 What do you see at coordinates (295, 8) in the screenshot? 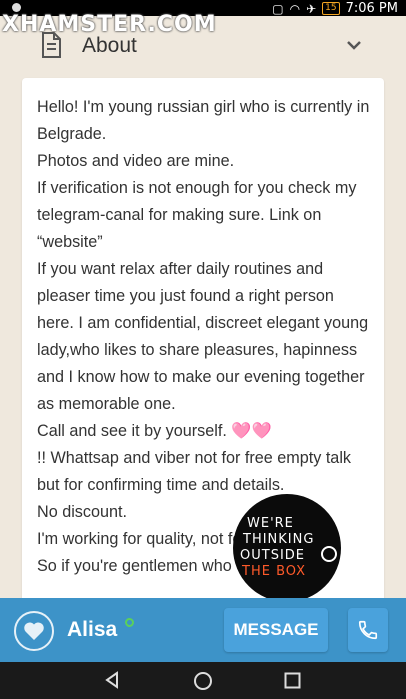
I see `wifi-icon: ◠` at bounding box center [295, 8].